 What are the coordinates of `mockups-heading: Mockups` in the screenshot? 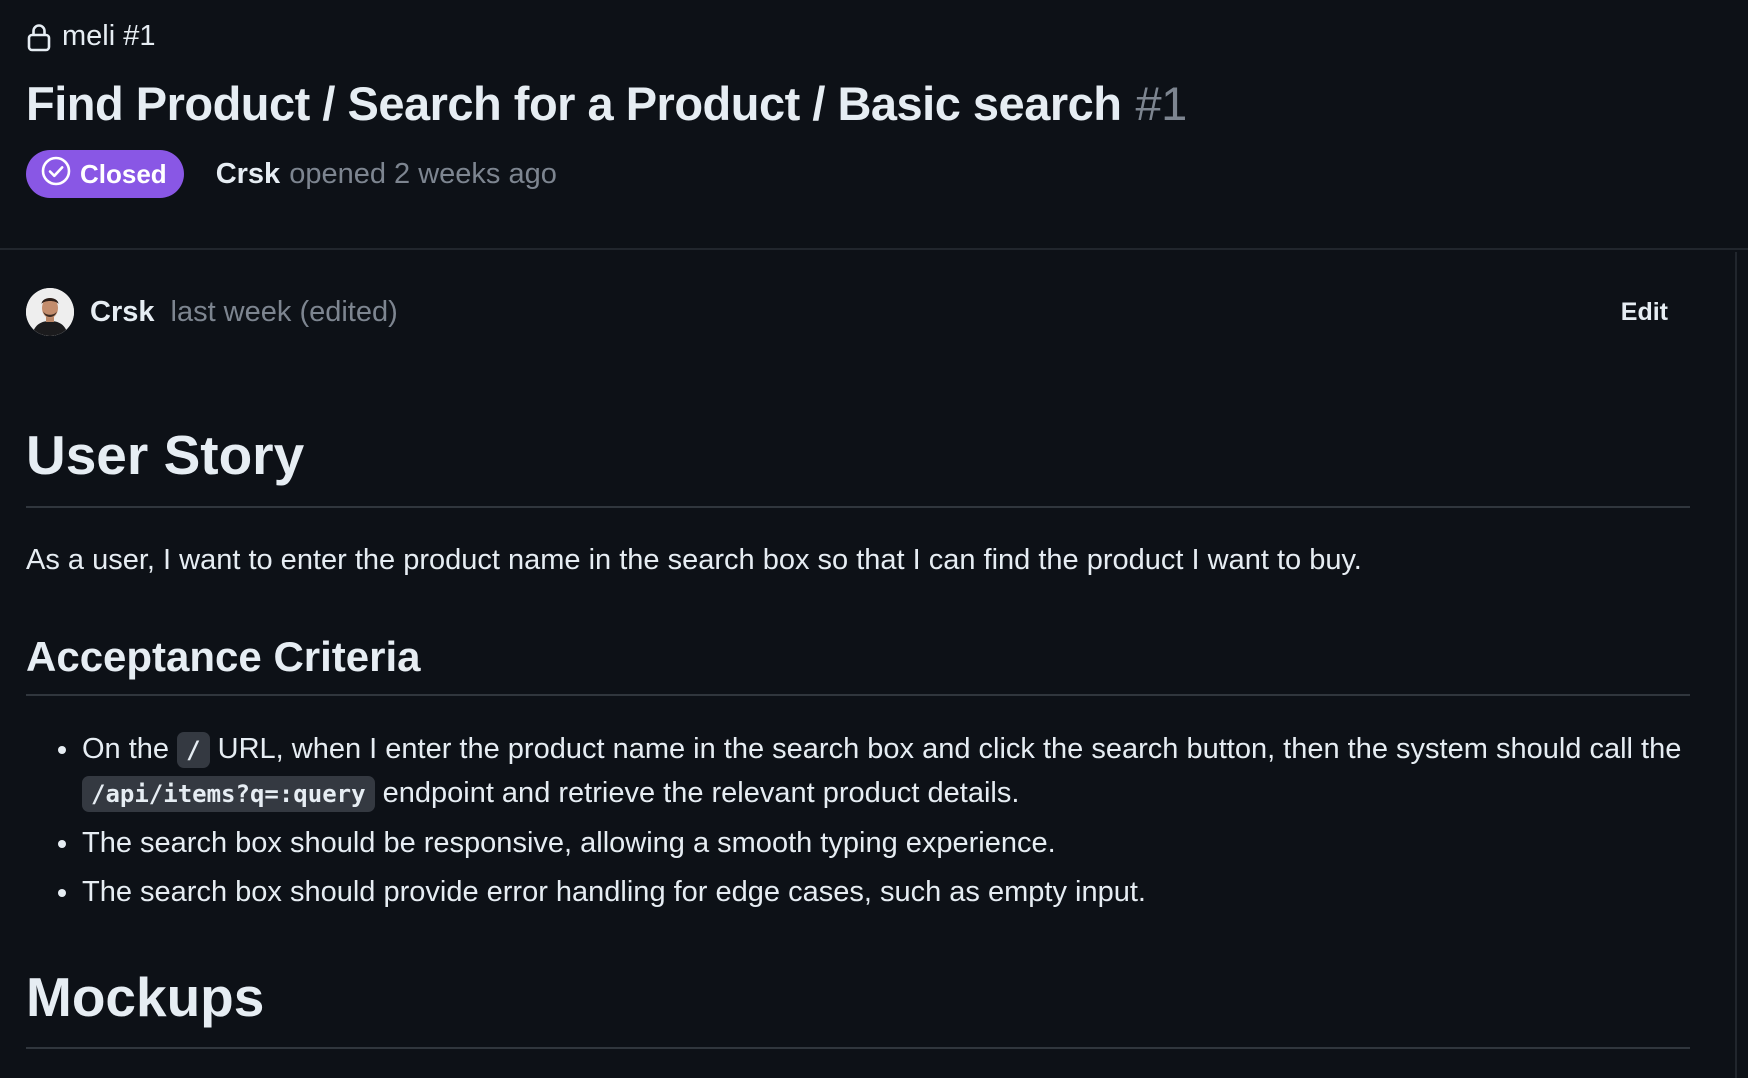 It's located at (145, 997).